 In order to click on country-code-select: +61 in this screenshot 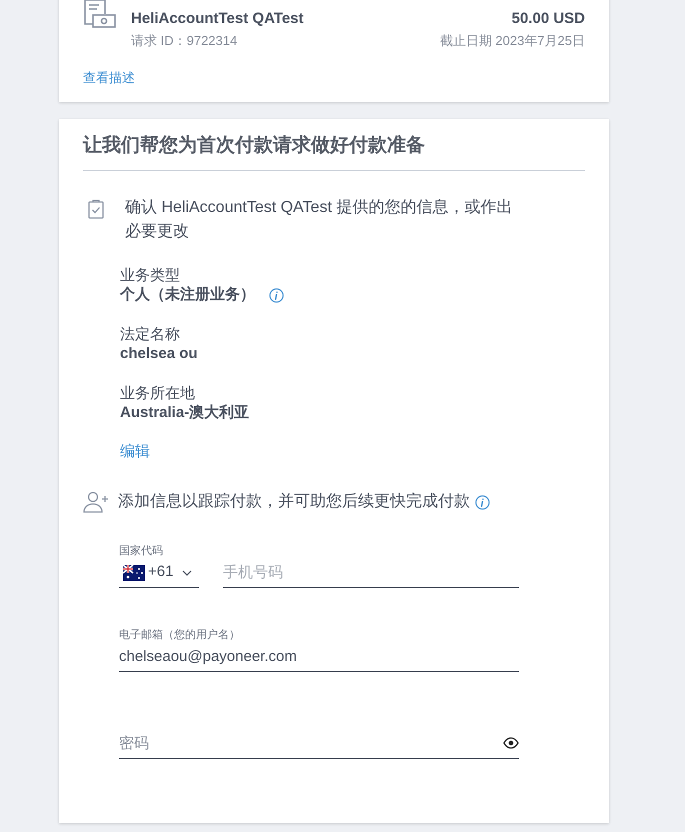, I will do `click(159, 573)`.